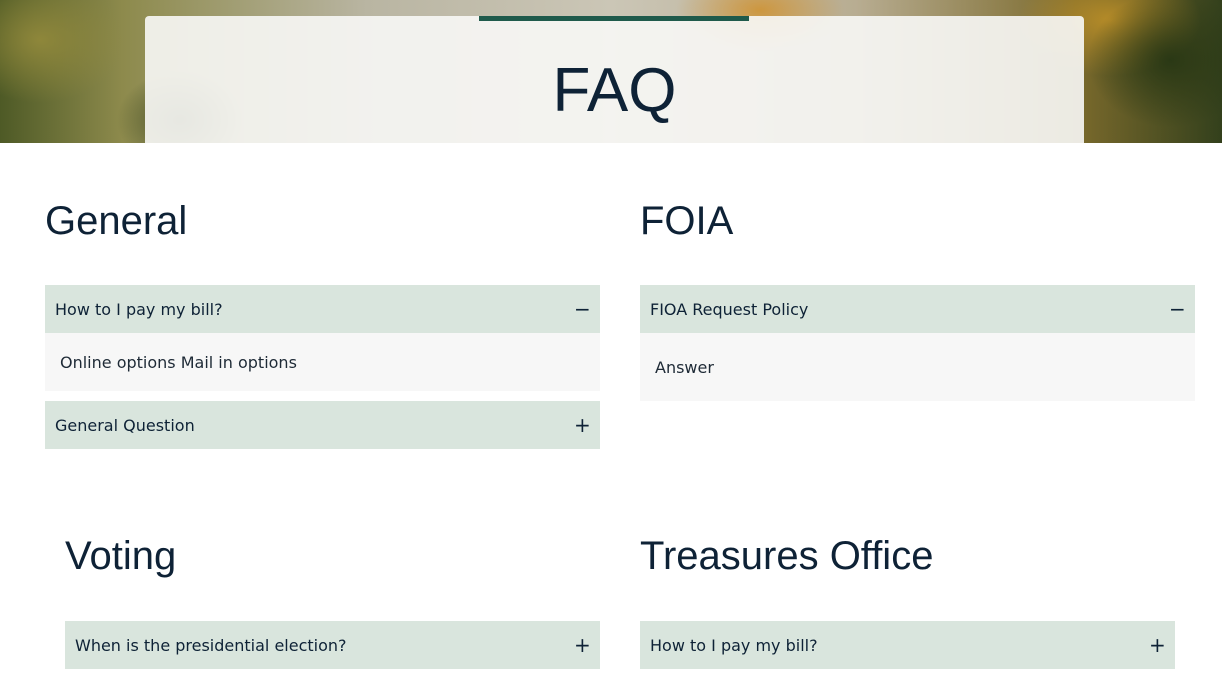 This screenshot has height=700, width=1222. What do you see at coordinates (116, 221) in the screenshot?
I see `section-title: General` at bounding box center [116, 221].